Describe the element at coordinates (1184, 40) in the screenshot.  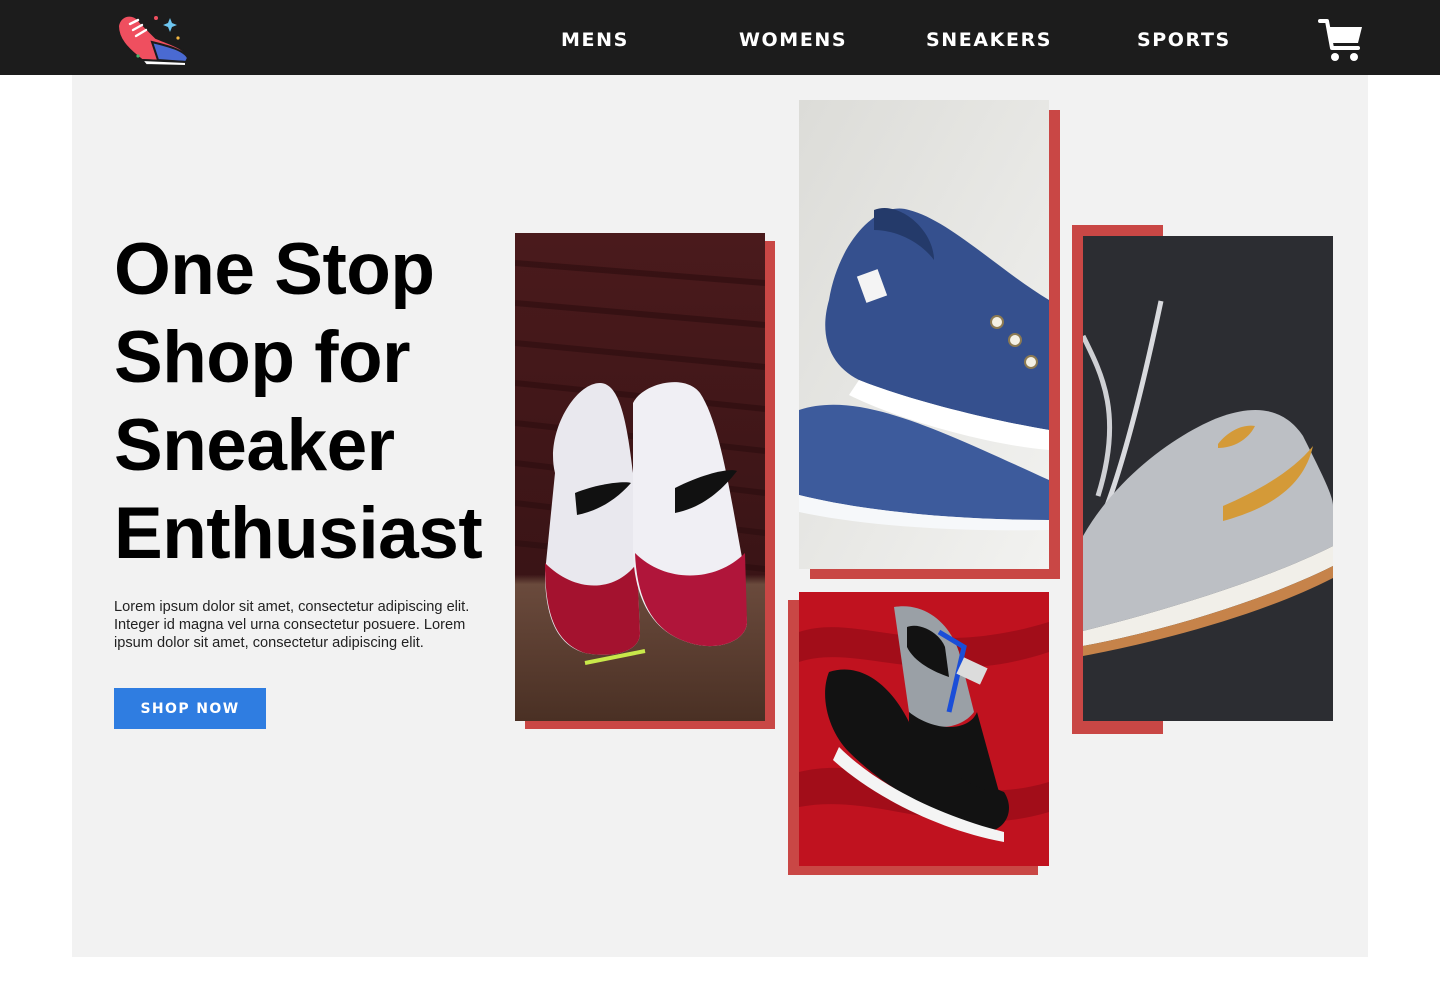
I see `nav-item-sports: SPORTS` at that location.